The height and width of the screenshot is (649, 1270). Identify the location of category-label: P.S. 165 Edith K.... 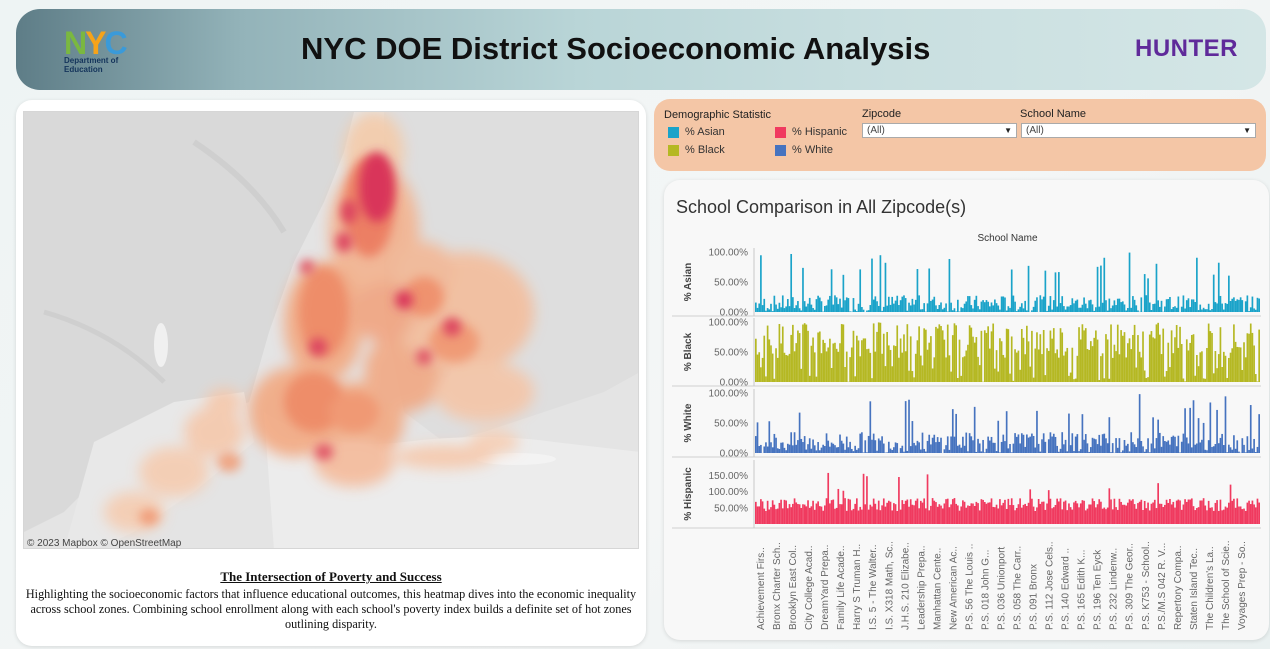
(1082, 590).